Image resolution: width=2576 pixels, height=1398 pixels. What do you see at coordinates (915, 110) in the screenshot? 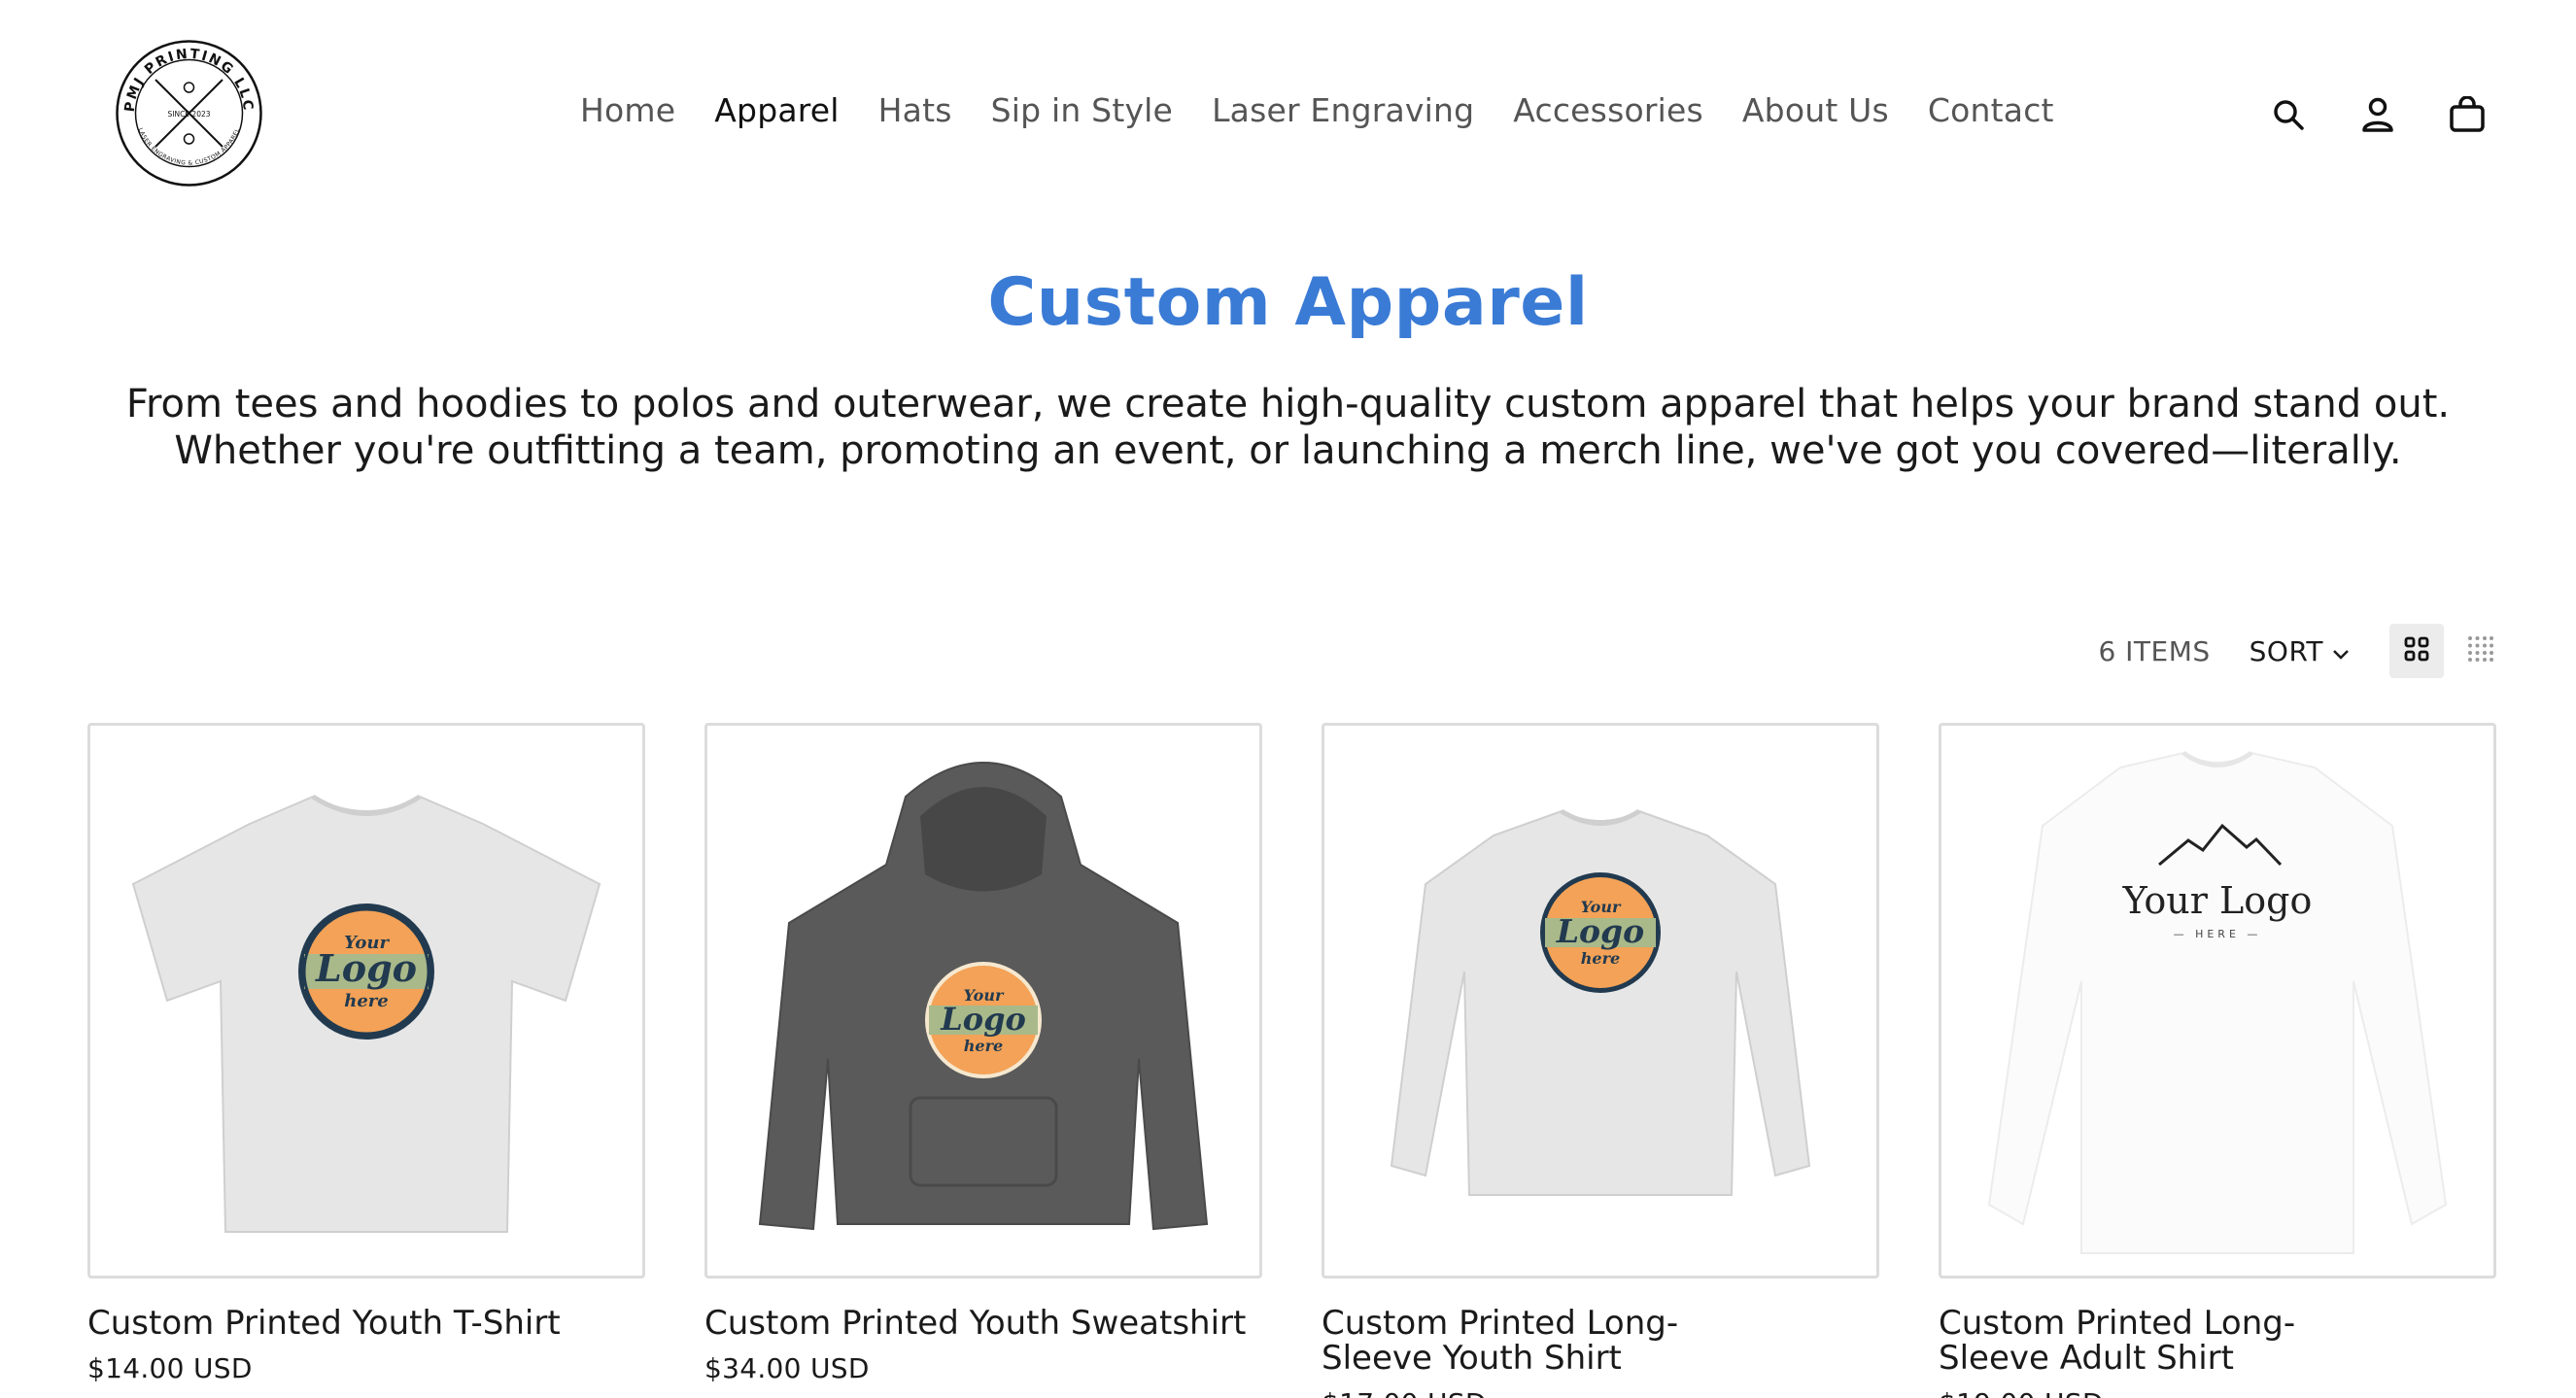
I see `nav-hats: Hats` at bounding box center [915, 110].